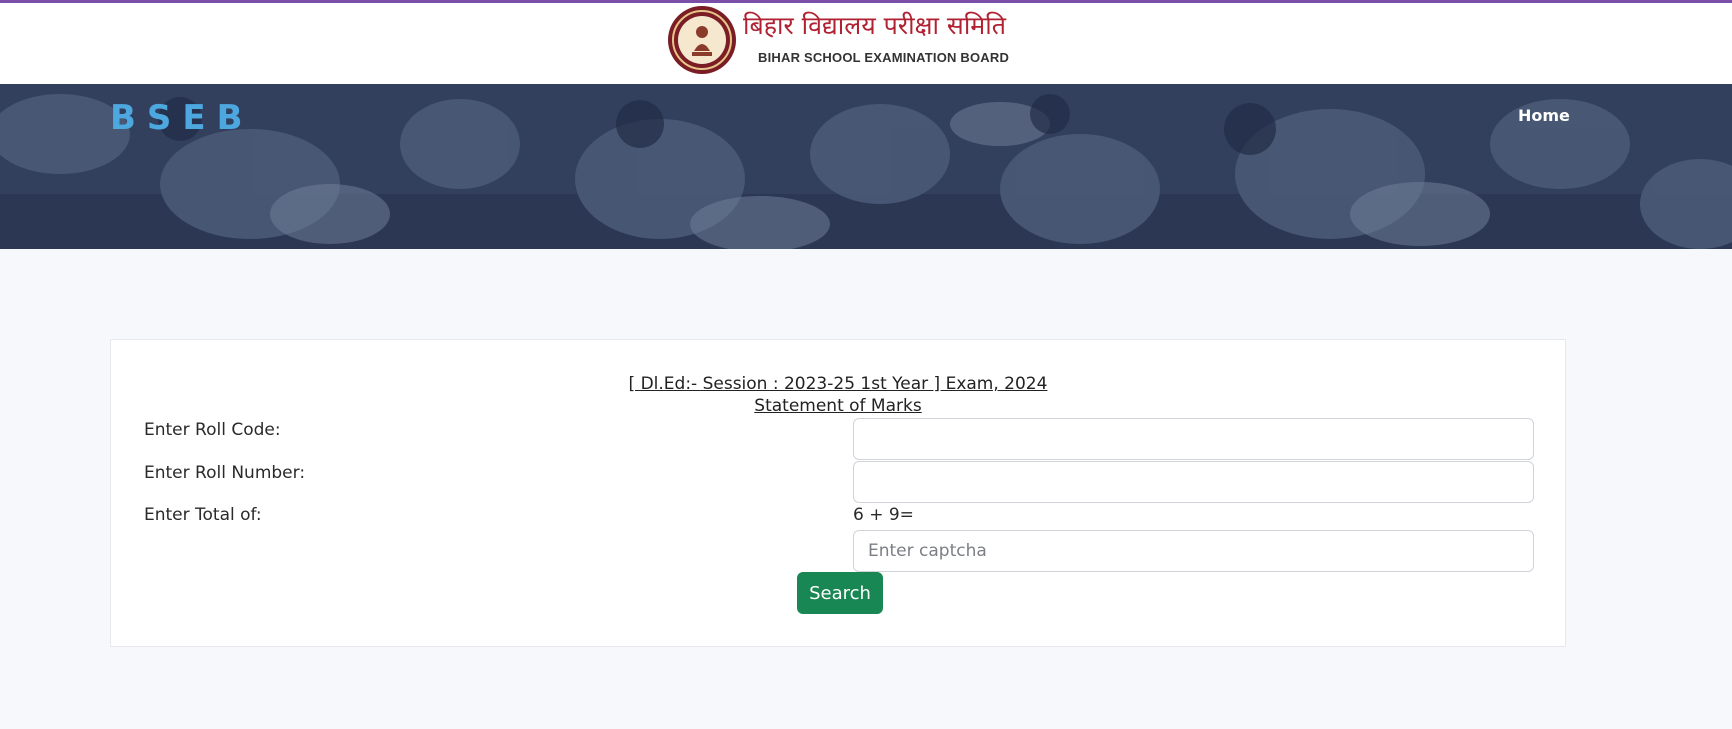  Describe the element at coordinates (1544, 115) in the screenshot. I see `nav-home-link: Home` at that location.